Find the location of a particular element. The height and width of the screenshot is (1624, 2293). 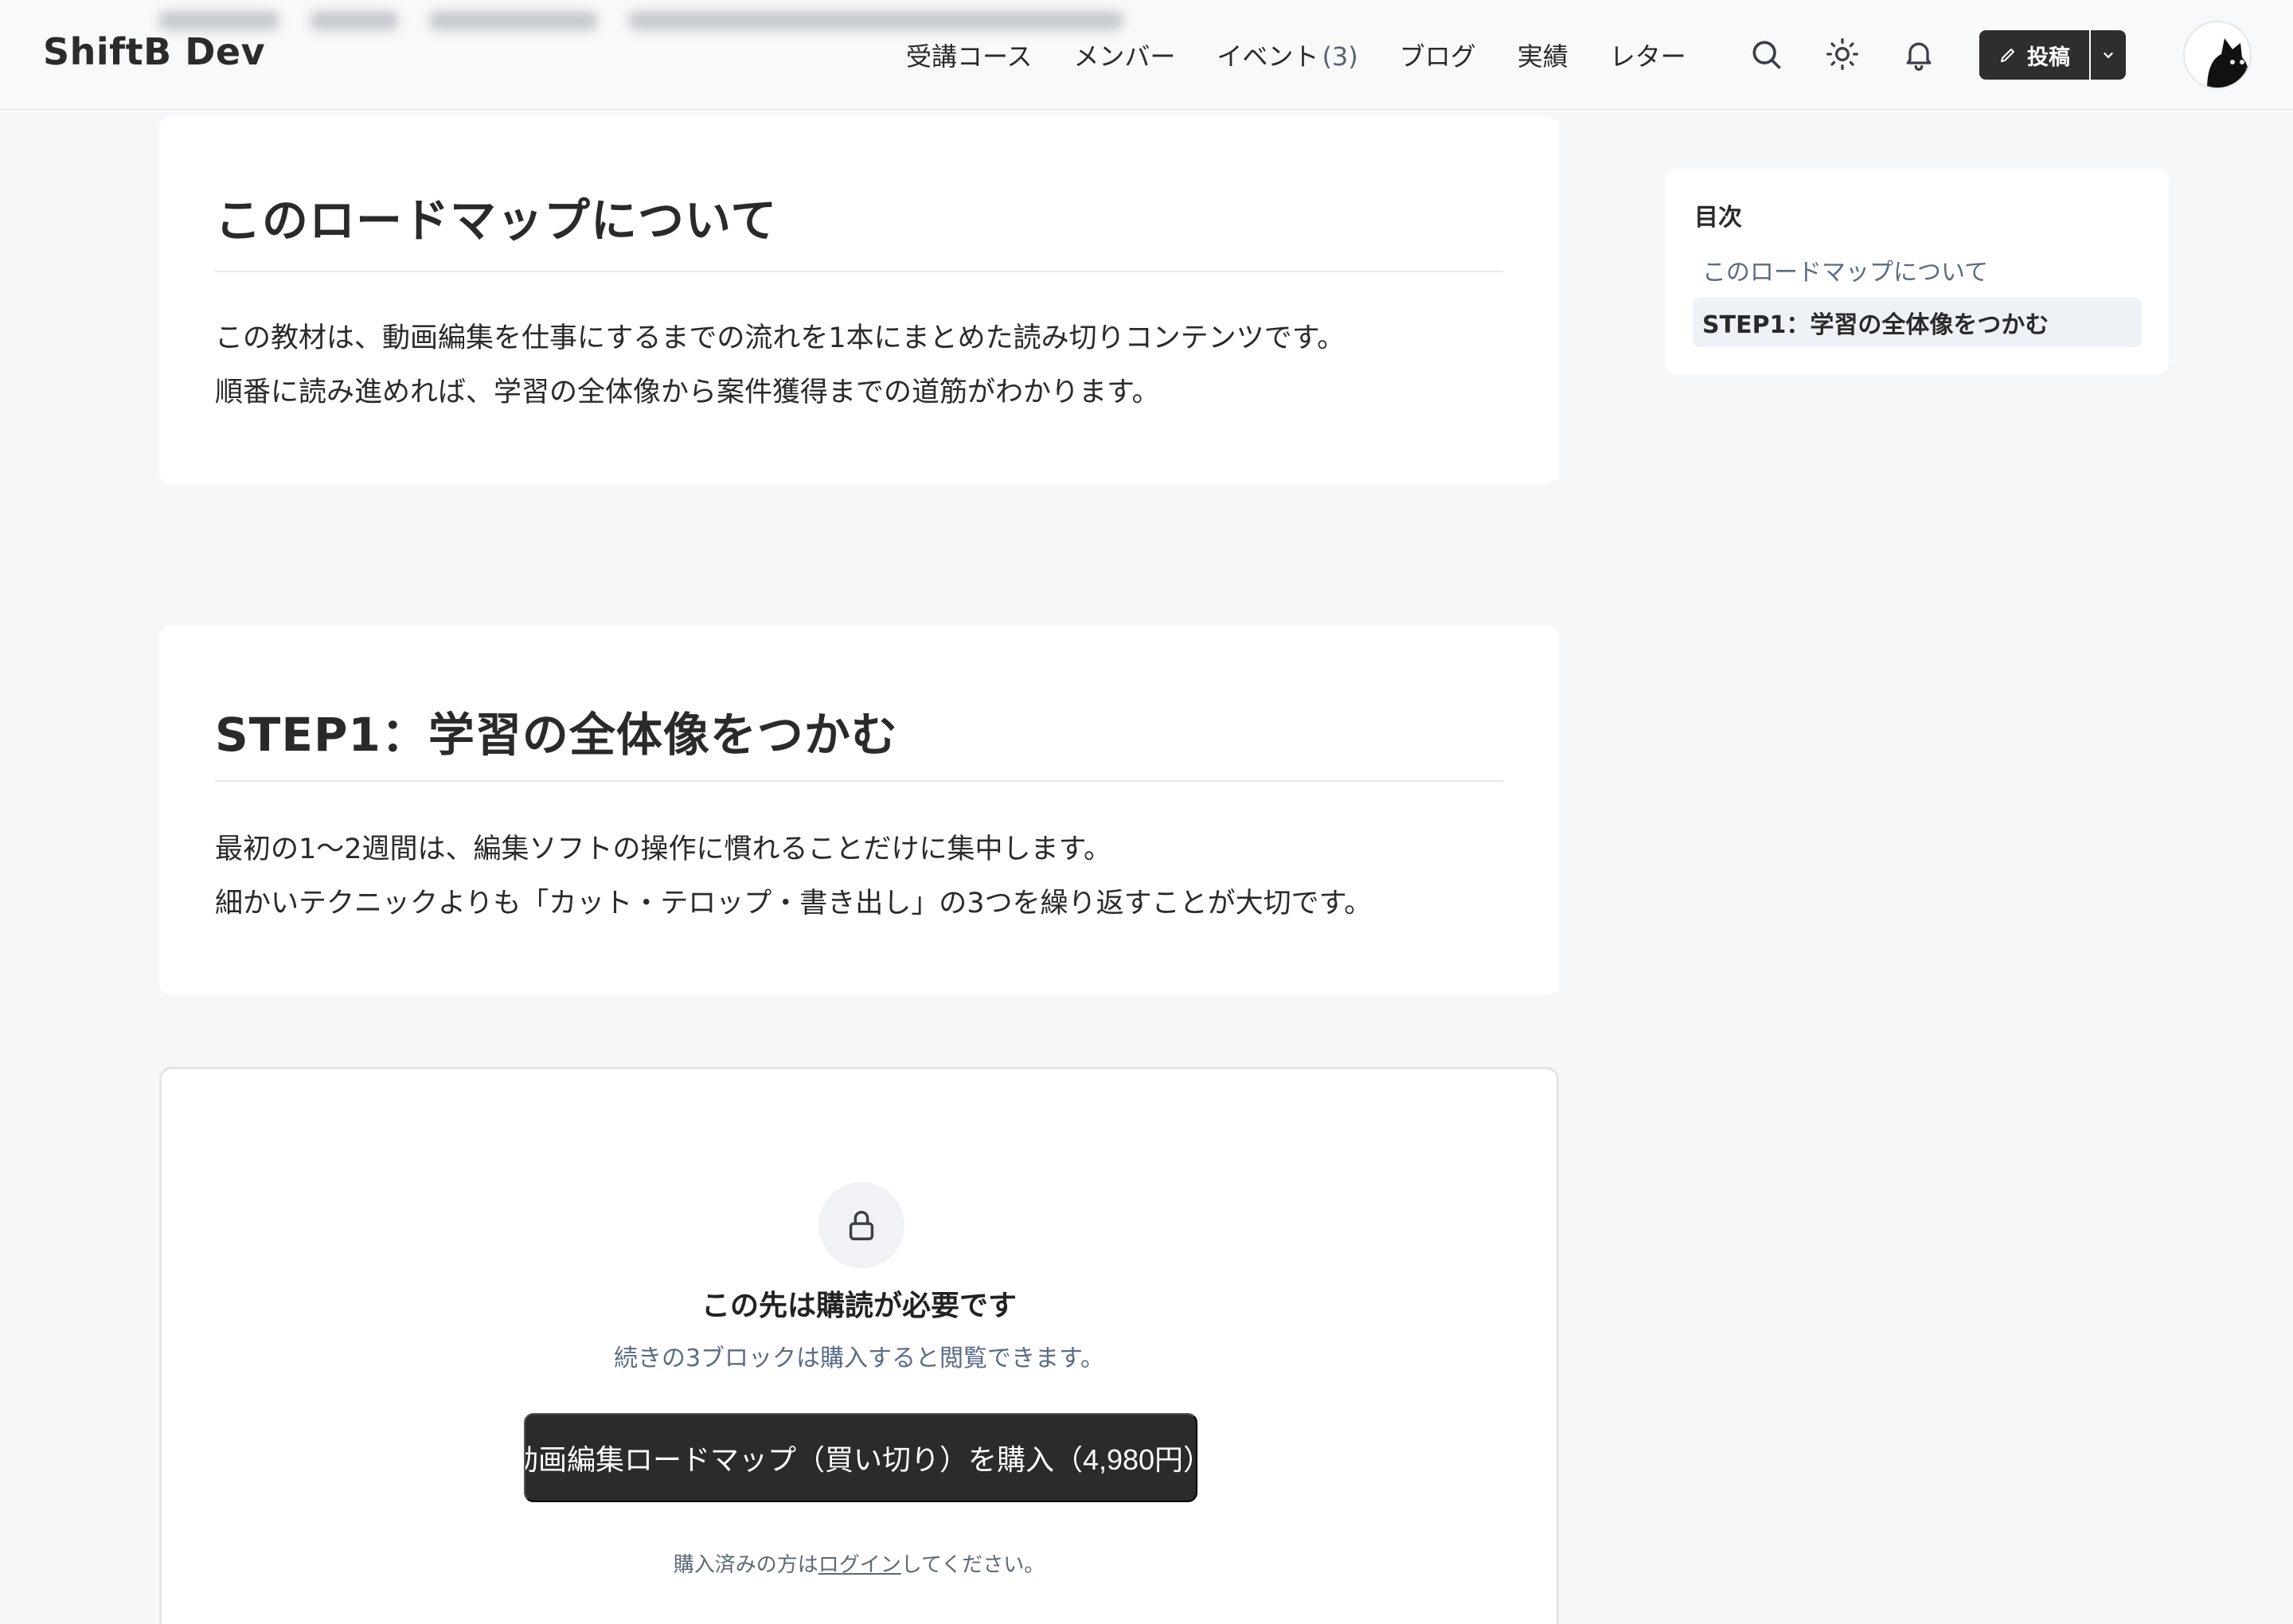

bell-icon is located at coordinates (1919, 56).